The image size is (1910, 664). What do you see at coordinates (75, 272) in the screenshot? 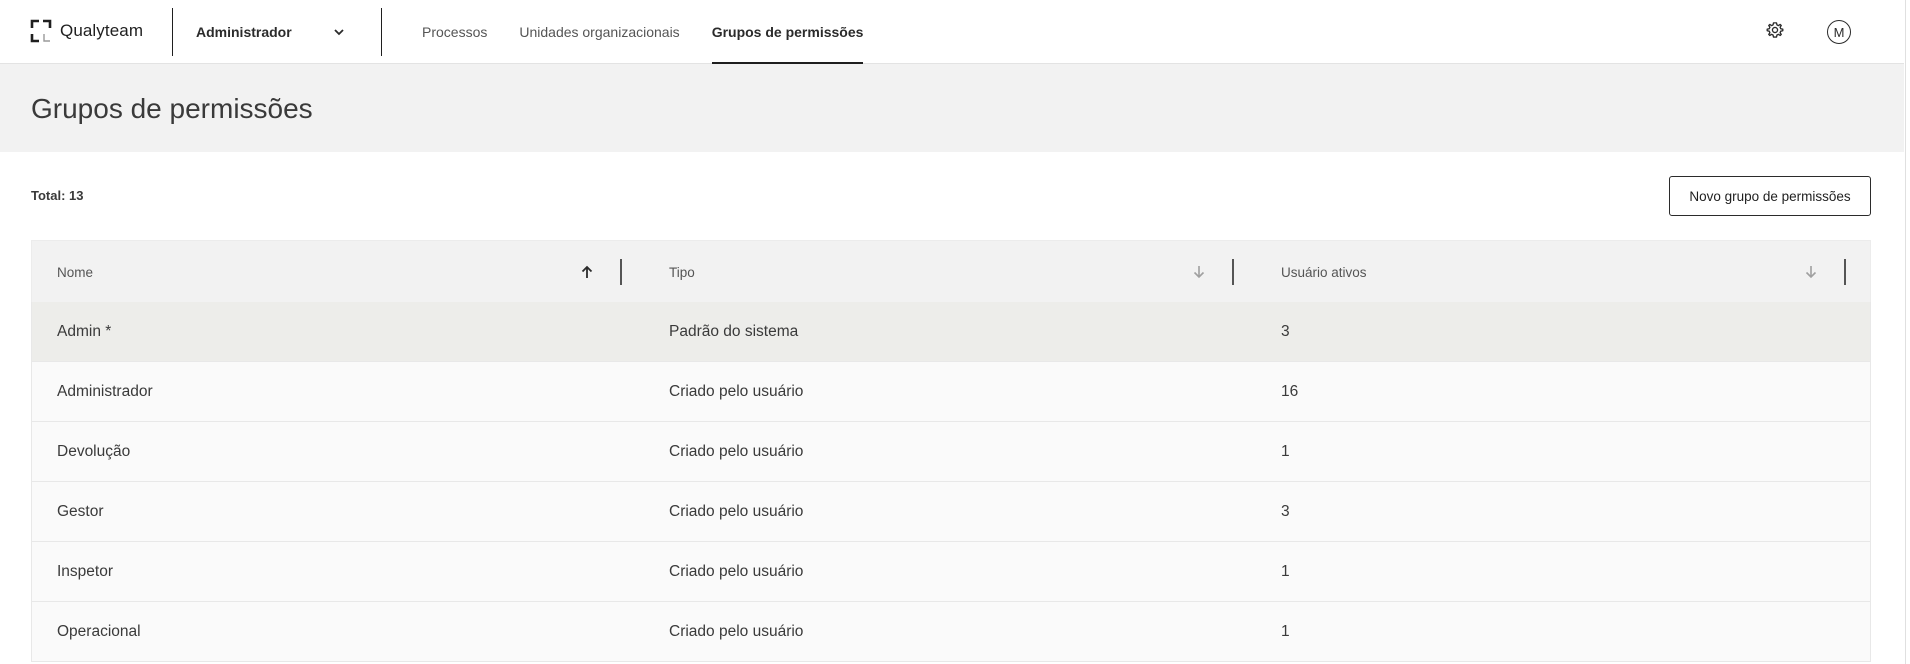
I see `column-header-nome: Nome` at bounding box center [75, 272].